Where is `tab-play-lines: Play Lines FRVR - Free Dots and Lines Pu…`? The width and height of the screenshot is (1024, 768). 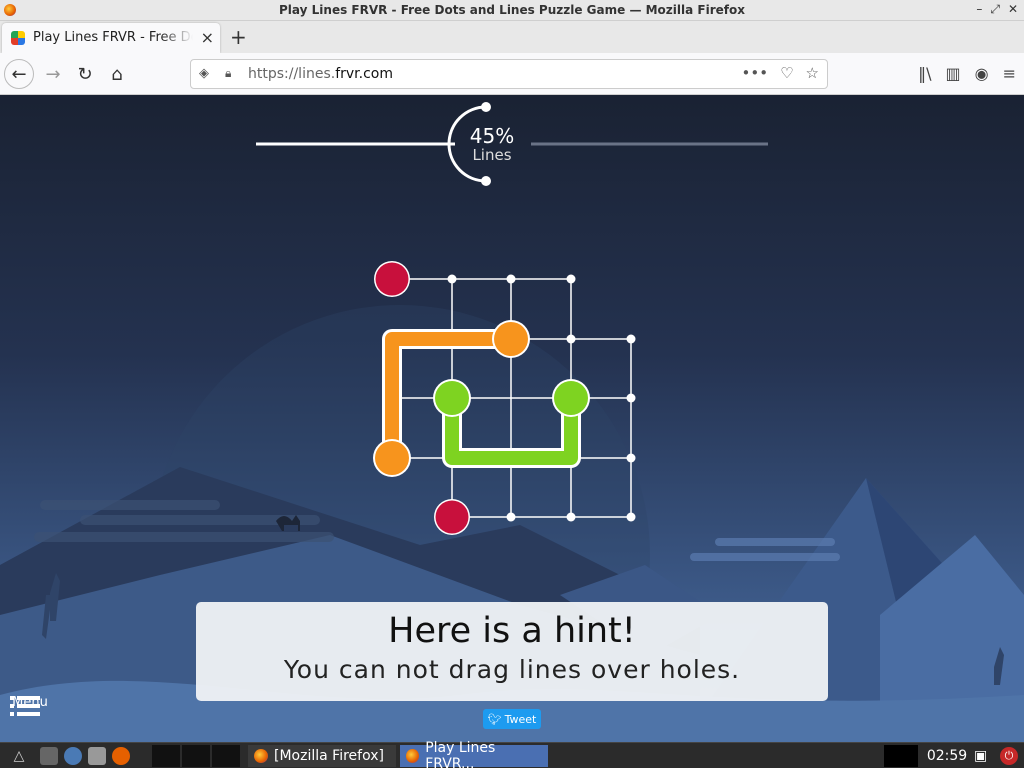
tab-play-lines: Play Lines FRVR - Free Dots and Lines Pu… is located at coordinates (111, 38).